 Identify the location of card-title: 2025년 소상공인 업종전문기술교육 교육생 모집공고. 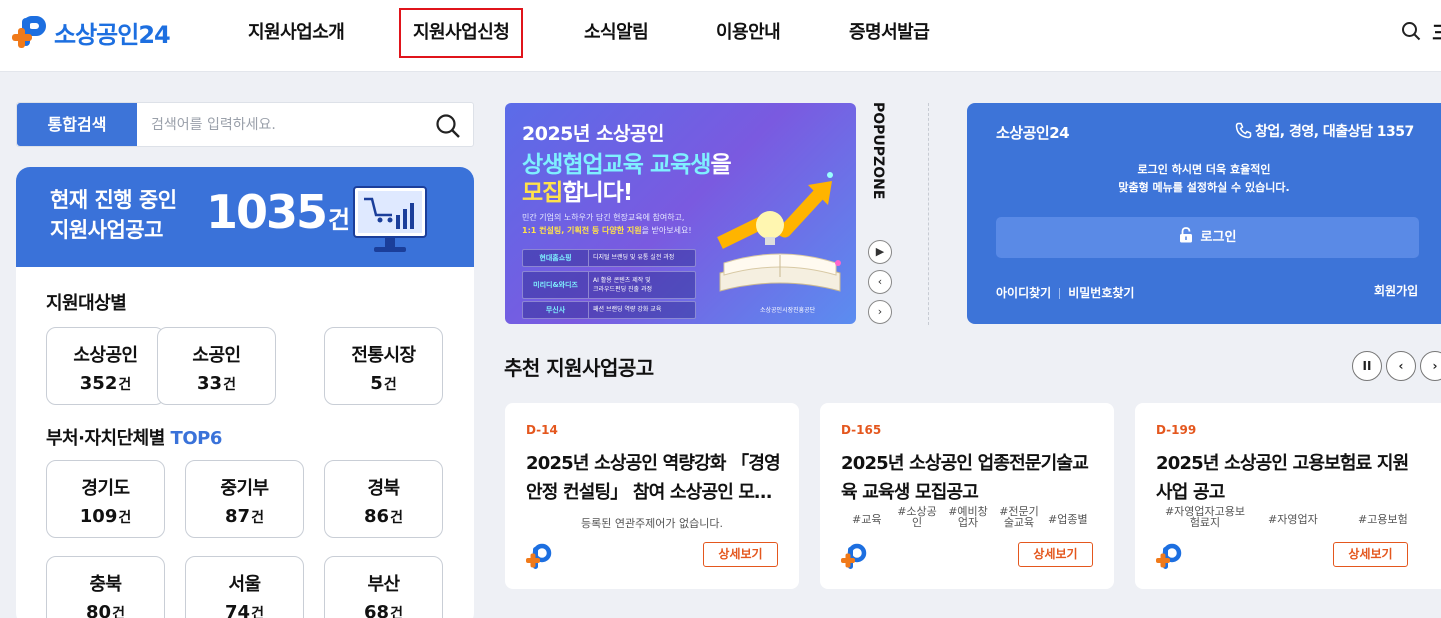
(972, 478).